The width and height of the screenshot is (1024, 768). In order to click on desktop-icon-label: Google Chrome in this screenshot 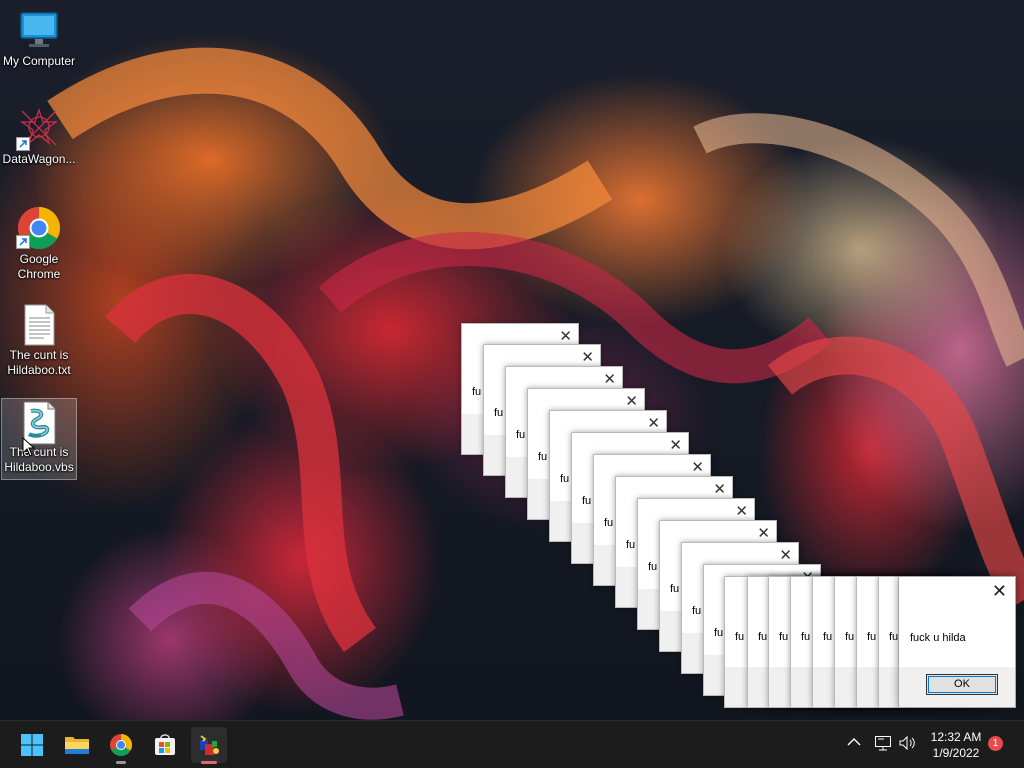, I will do `click(39, 266)`.